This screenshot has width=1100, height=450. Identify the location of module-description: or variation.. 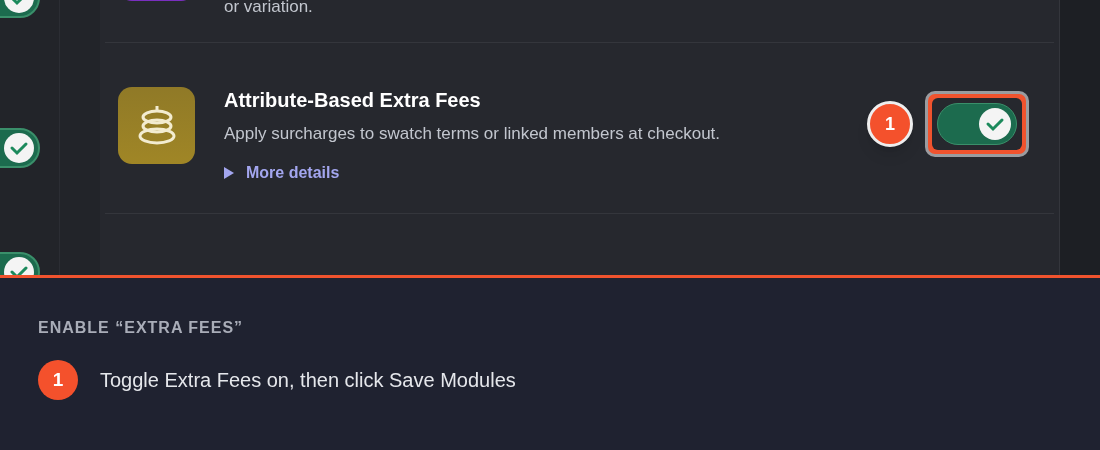
(269, 9).